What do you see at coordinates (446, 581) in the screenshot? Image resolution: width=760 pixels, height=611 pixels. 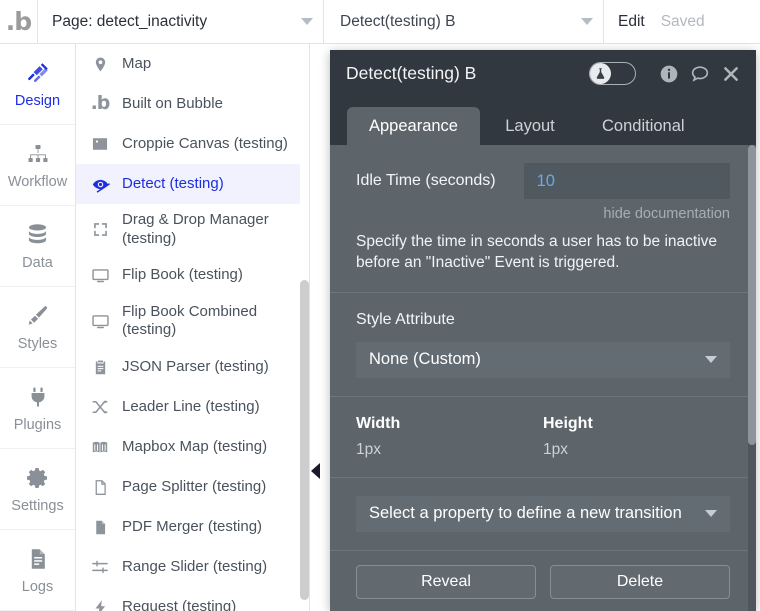 I see `reveal-button: Reveal` at bounding box center [446, 581].